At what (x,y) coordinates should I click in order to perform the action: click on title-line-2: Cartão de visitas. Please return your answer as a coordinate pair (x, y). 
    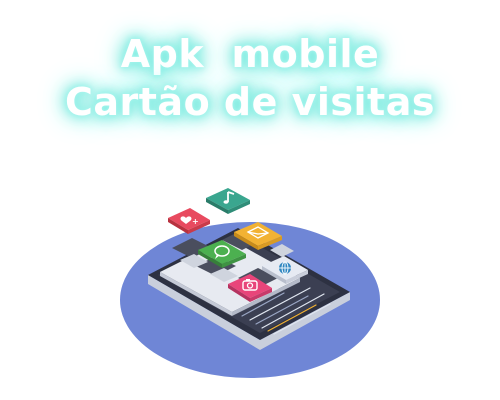
    Looking at the image, I should click on (250, 102).